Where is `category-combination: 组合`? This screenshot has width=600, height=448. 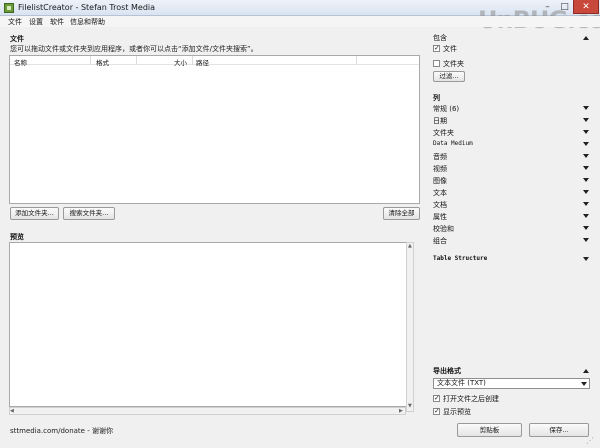 category-combination: 组合 is located at coordinates (511, 241).